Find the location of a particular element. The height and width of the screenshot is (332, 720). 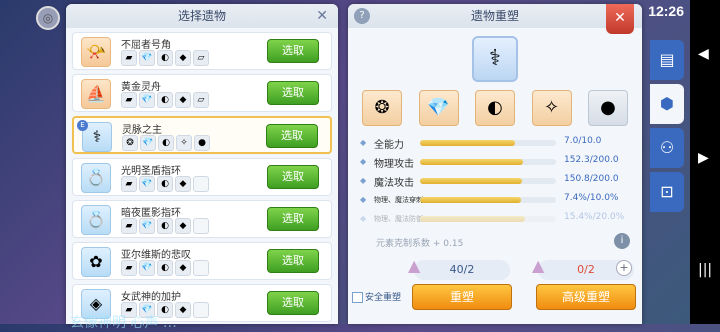

stat-value: 152.3/200.0 is located at coordinates (591, 160).